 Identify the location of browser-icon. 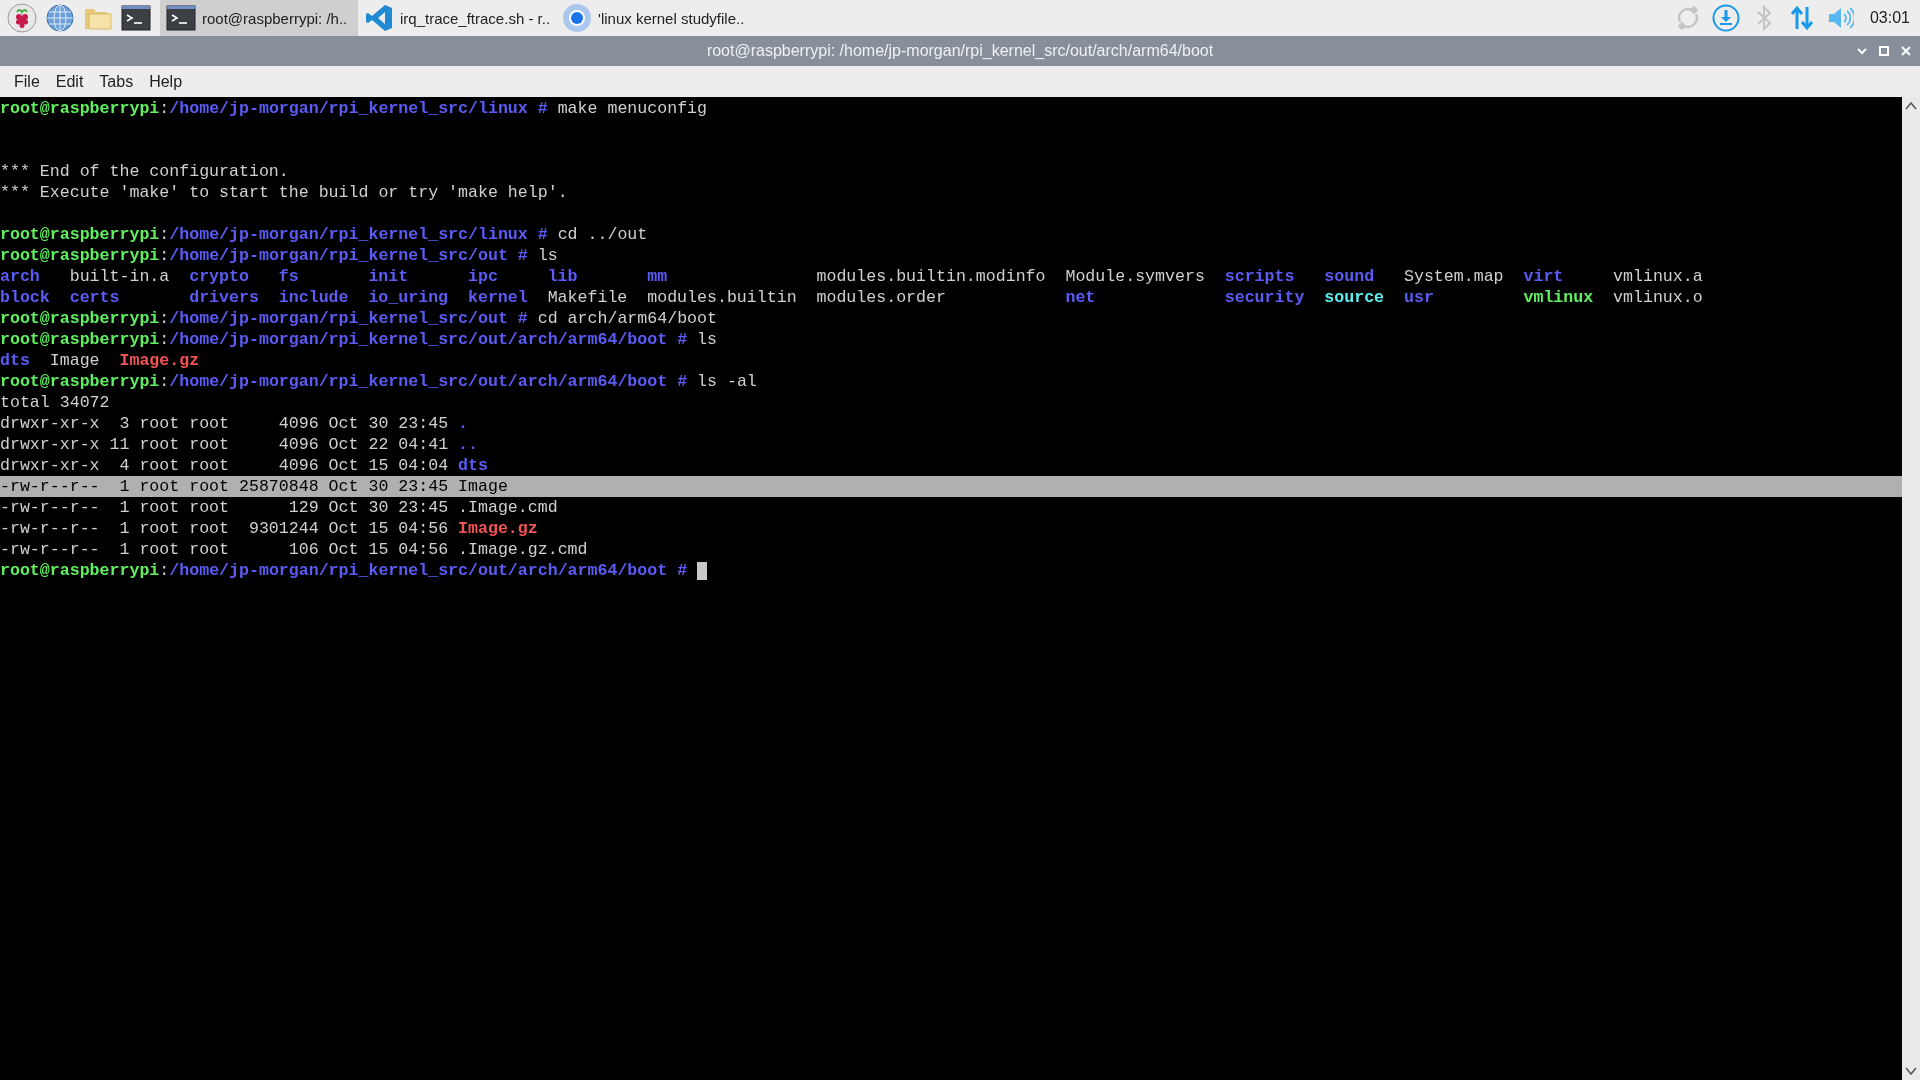
(577, 18).